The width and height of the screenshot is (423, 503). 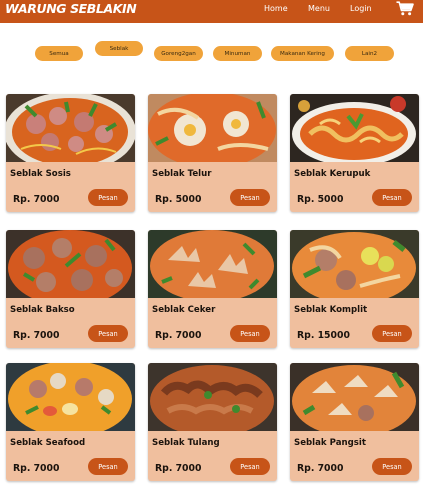 What do you see at coordinates (323, 335) in the screenshot?
I see `product-price: Rp. 15000` at bounding box center [323, 335].